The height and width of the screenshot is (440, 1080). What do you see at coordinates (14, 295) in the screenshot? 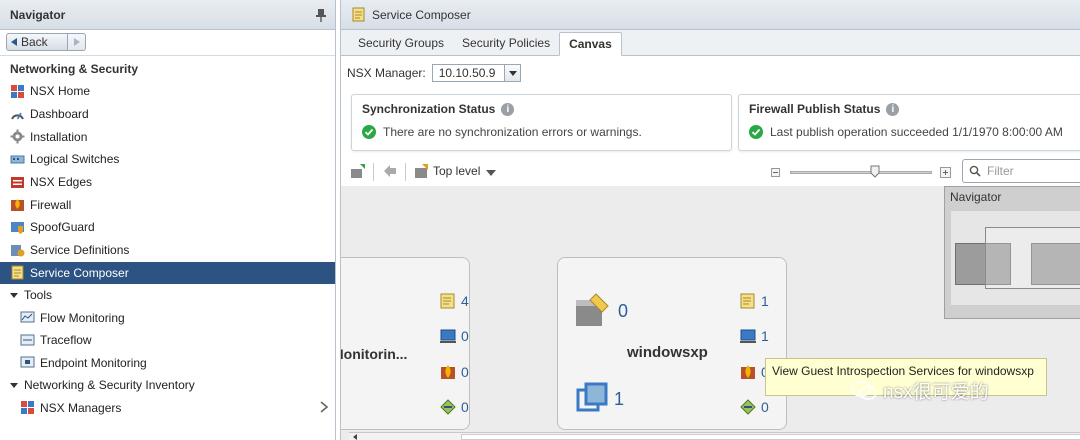
I see `caret-down-icon` at bounding box center [14, 295].